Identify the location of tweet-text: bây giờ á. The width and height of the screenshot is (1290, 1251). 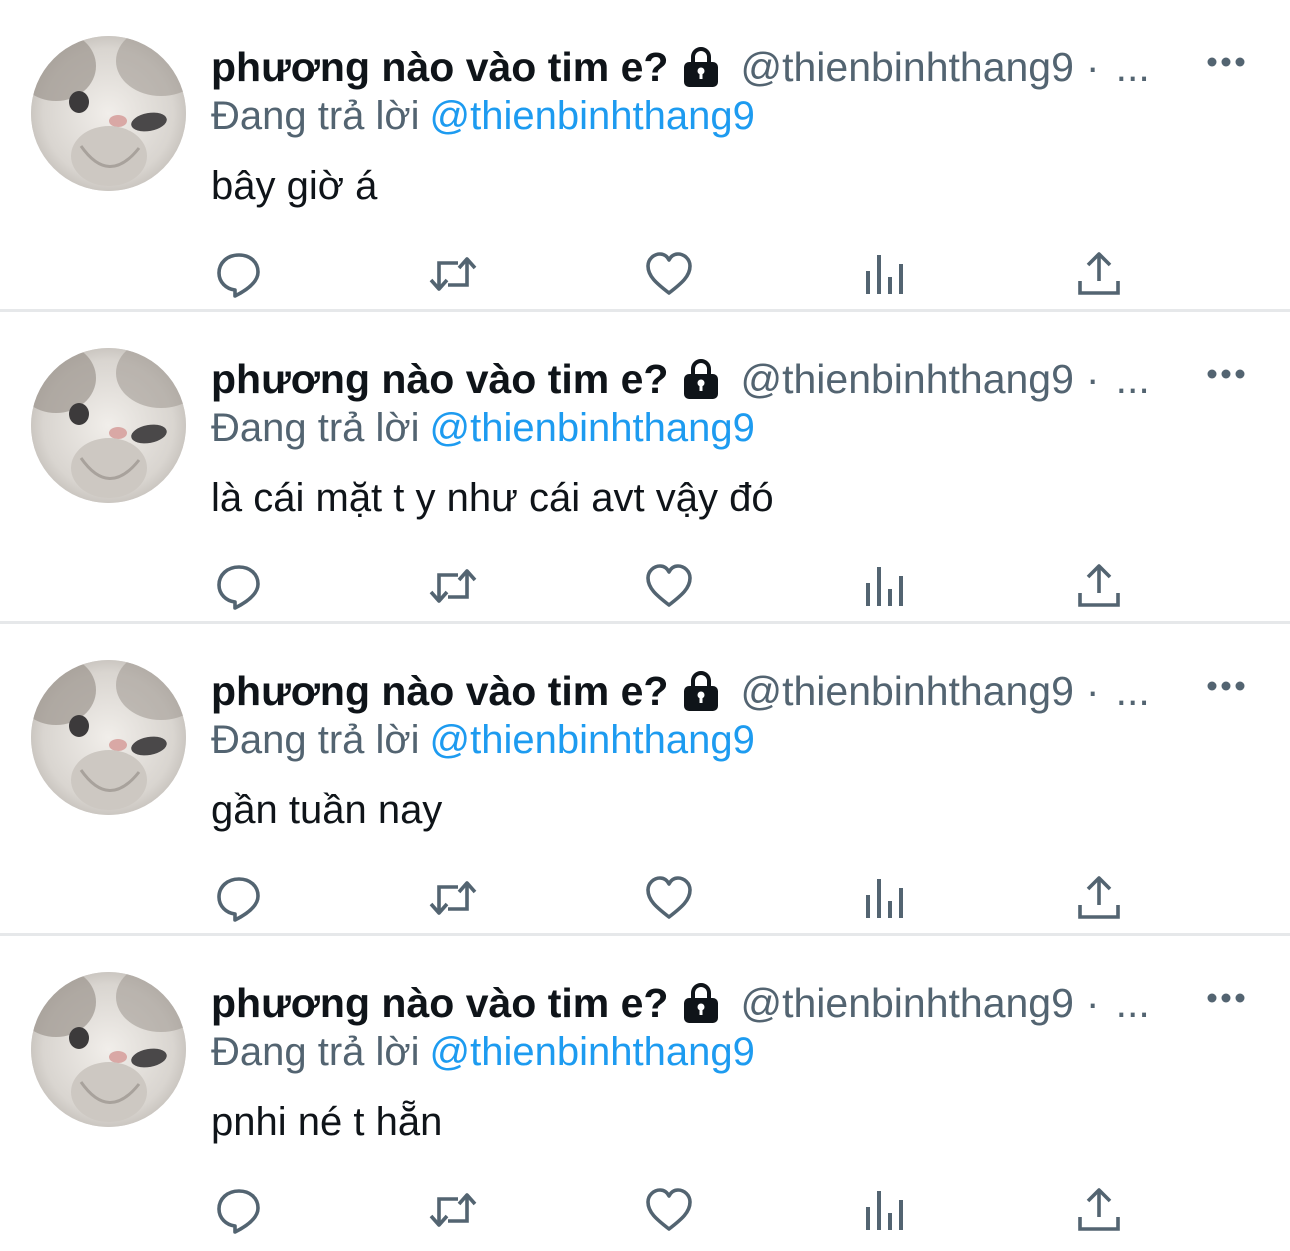
(294, 186).